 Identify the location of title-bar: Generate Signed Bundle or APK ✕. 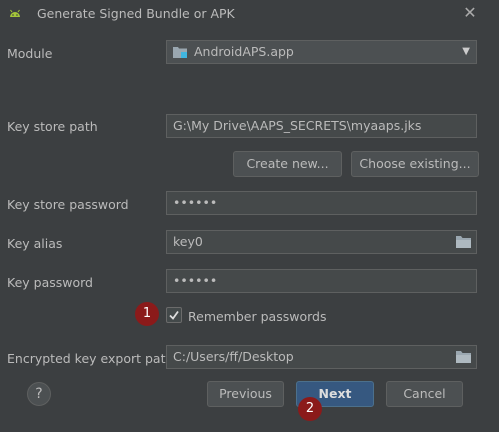
(249, 14).